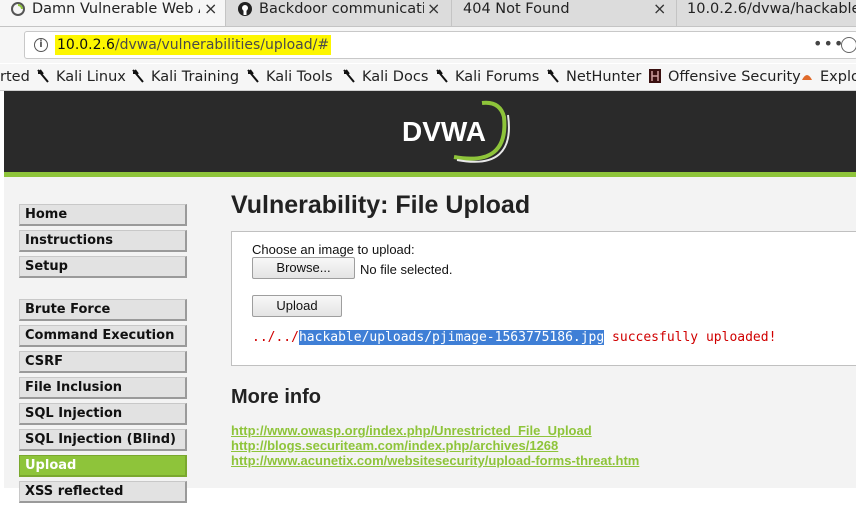  What do you see at coordinates (103, 267) in the screenshot?
I see `menu-setup: Setup` at bounding box center [103, 267].